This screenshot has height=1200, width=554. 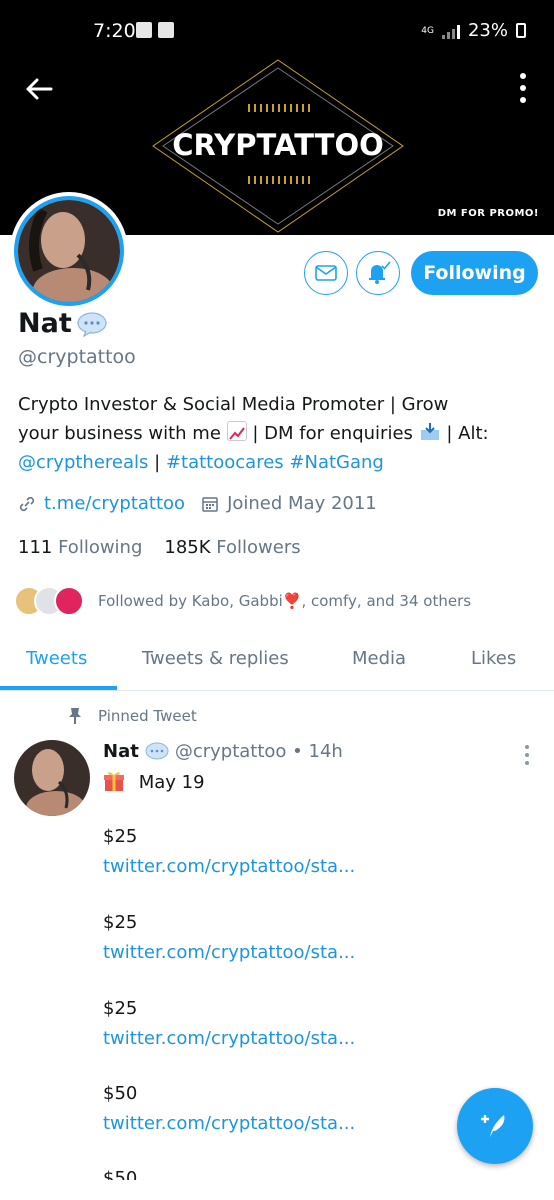 I want to click on tweet-amount: $50, so click(x=120, y=1093).